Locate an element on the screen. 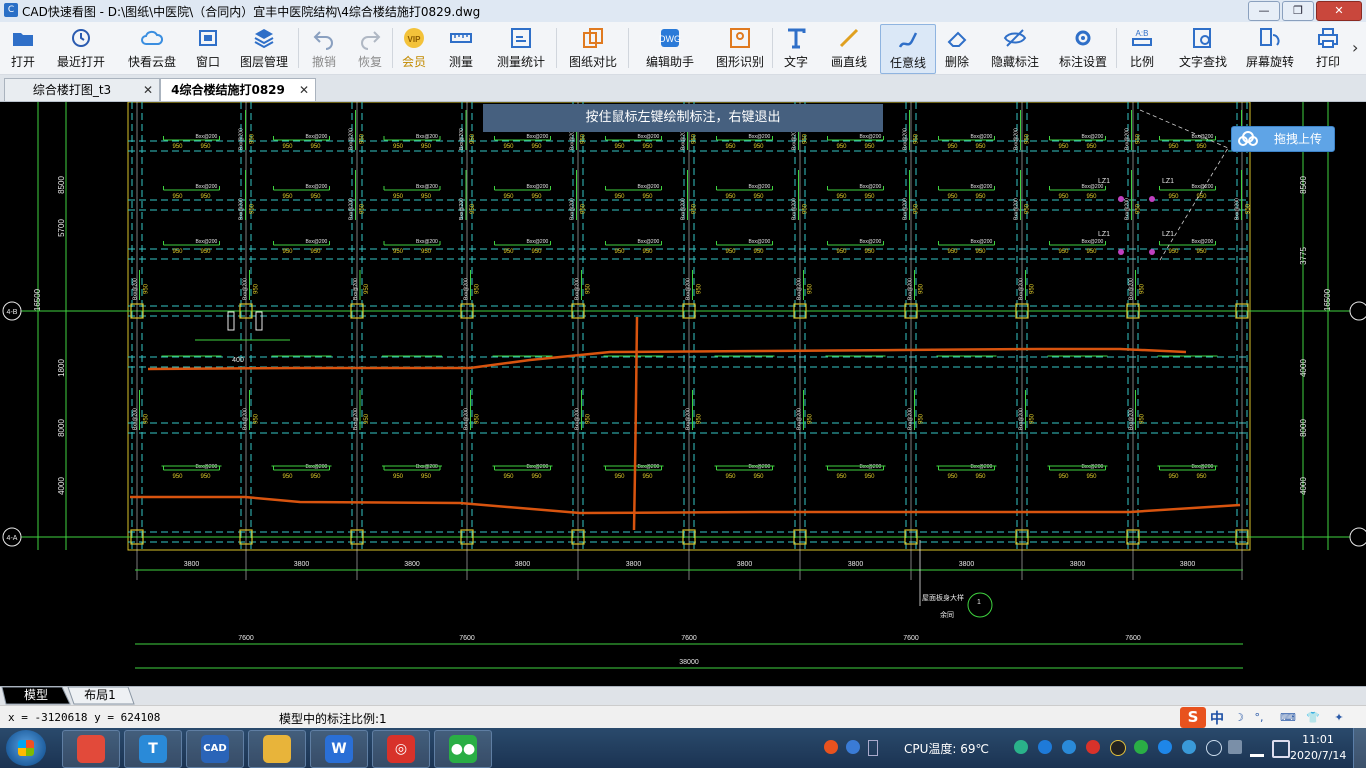  wechat-tray-icon is located at coordinates (1141, 747).